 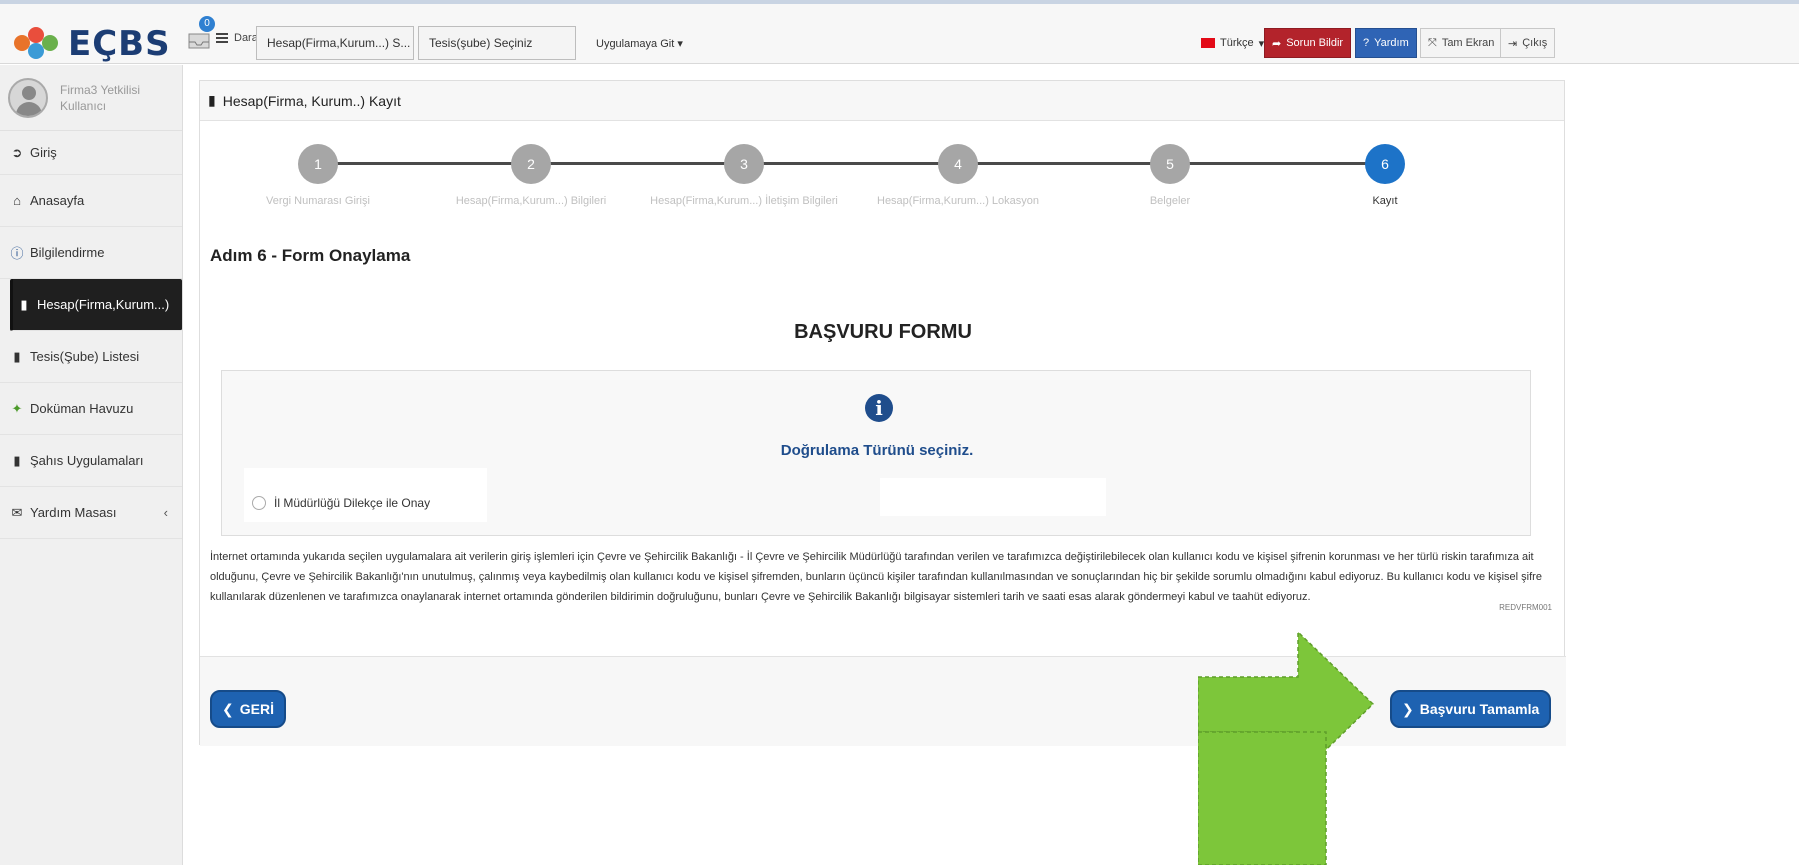 I want to click on radio-container, so click(x=365, y=495).